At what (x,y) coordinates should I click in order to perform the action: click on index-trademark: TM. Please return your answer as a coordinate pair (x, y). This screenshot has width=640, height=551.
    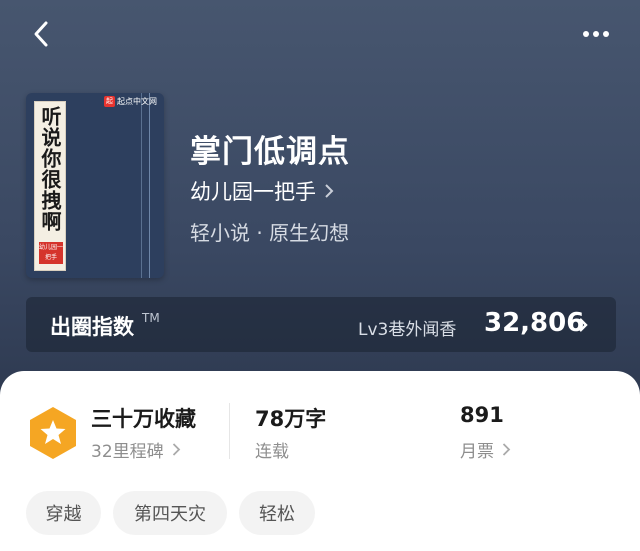
    Looking at the image, I should click on (151, 318).